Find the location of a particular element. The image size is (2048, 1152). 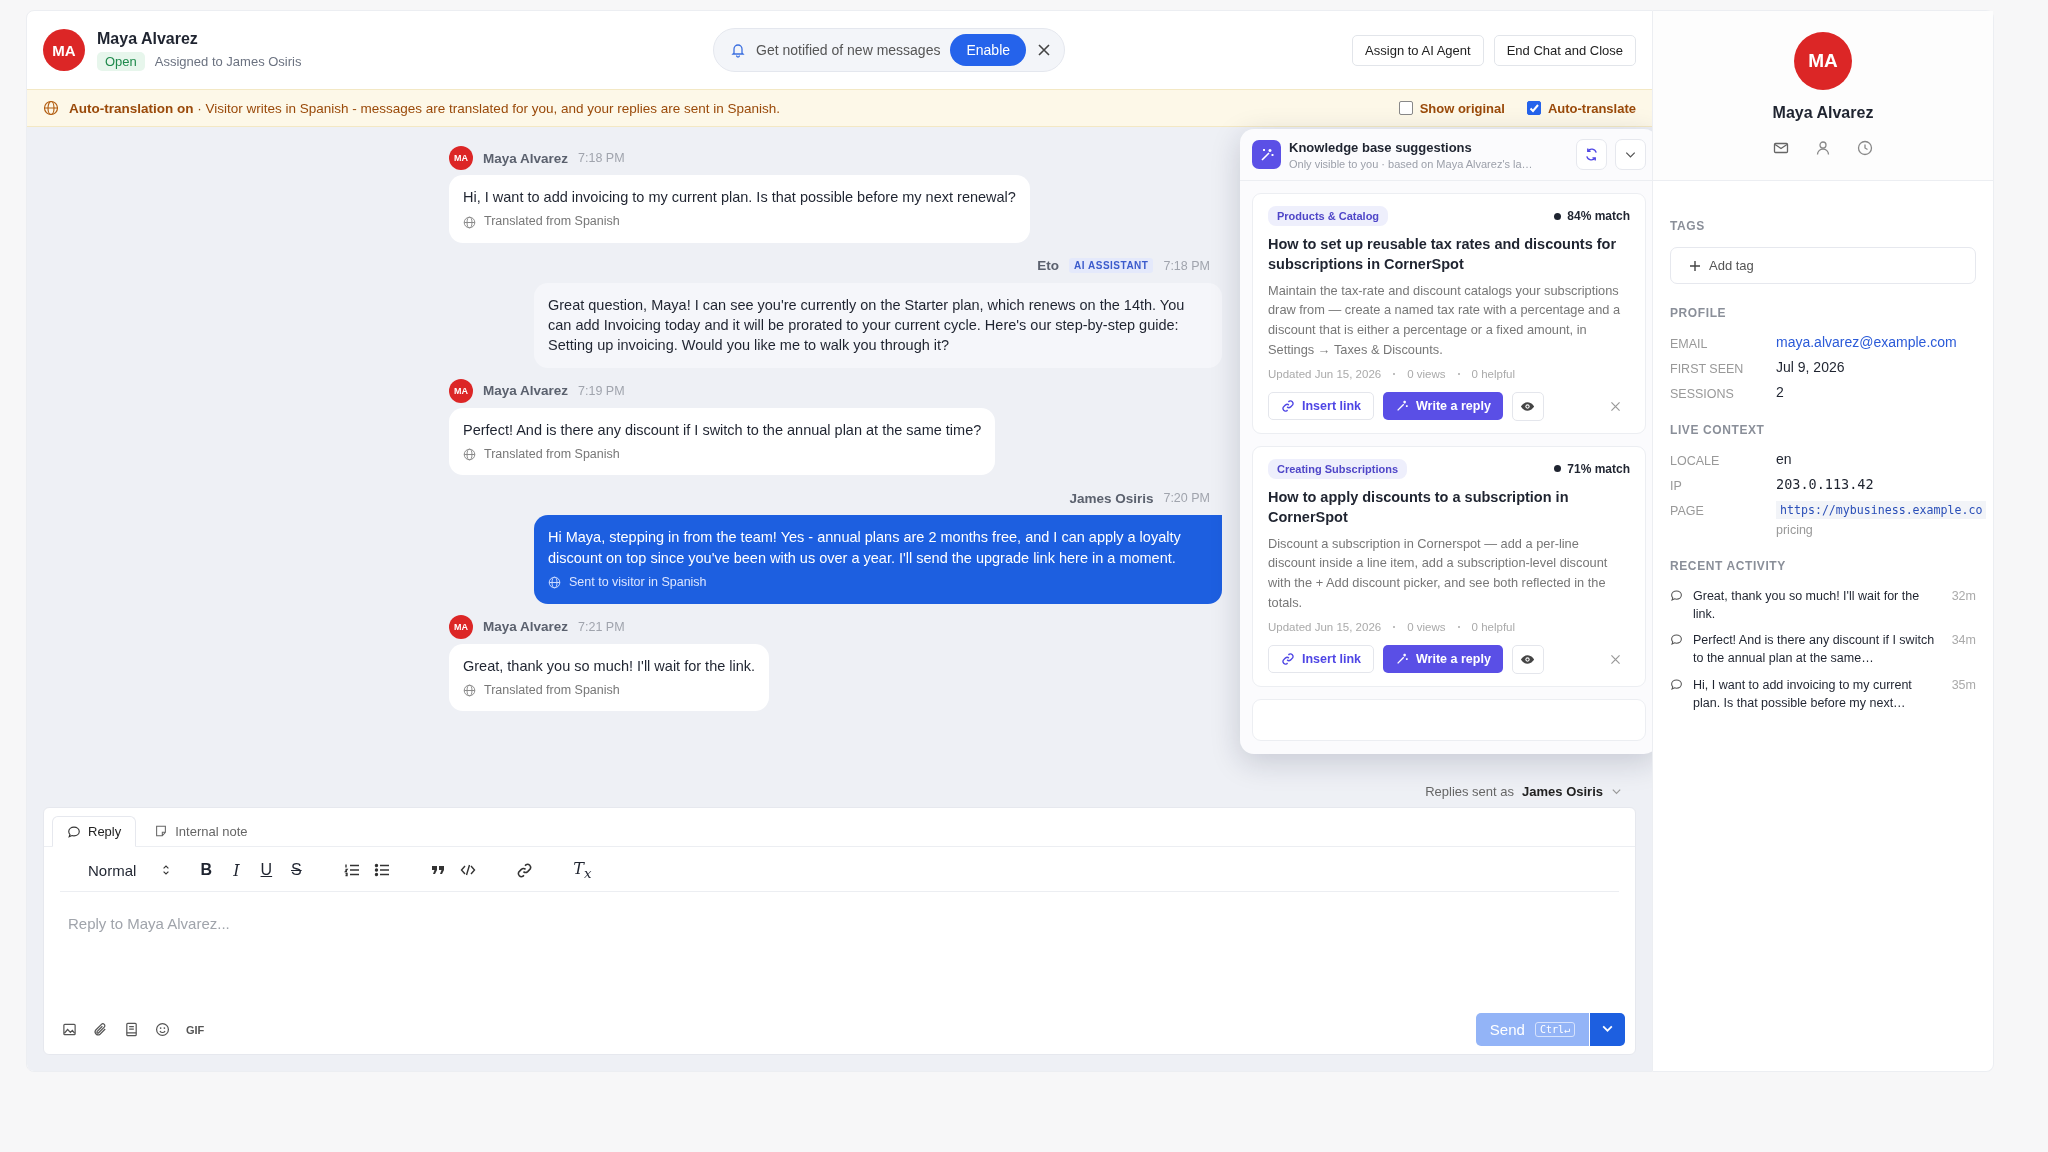

note-icon is located at coordinates (161, 831).